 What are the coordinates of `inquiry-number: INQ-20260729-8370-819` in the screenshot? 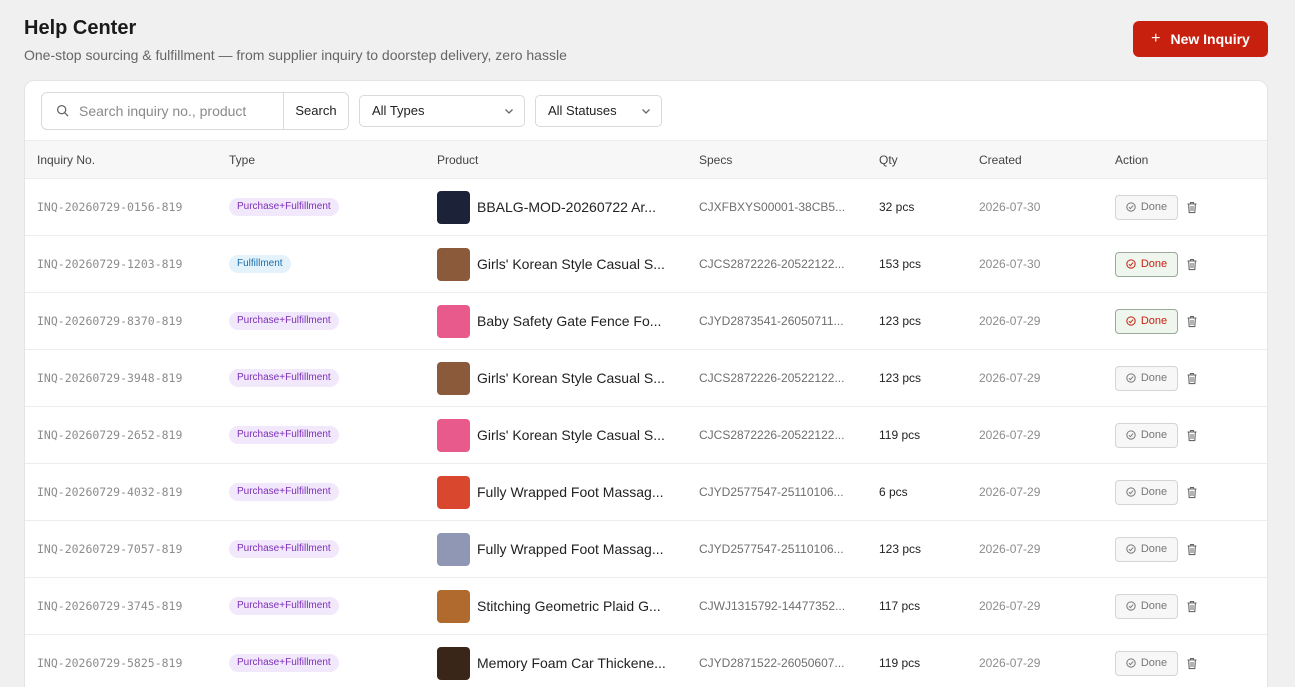 It's located at (110, 321).